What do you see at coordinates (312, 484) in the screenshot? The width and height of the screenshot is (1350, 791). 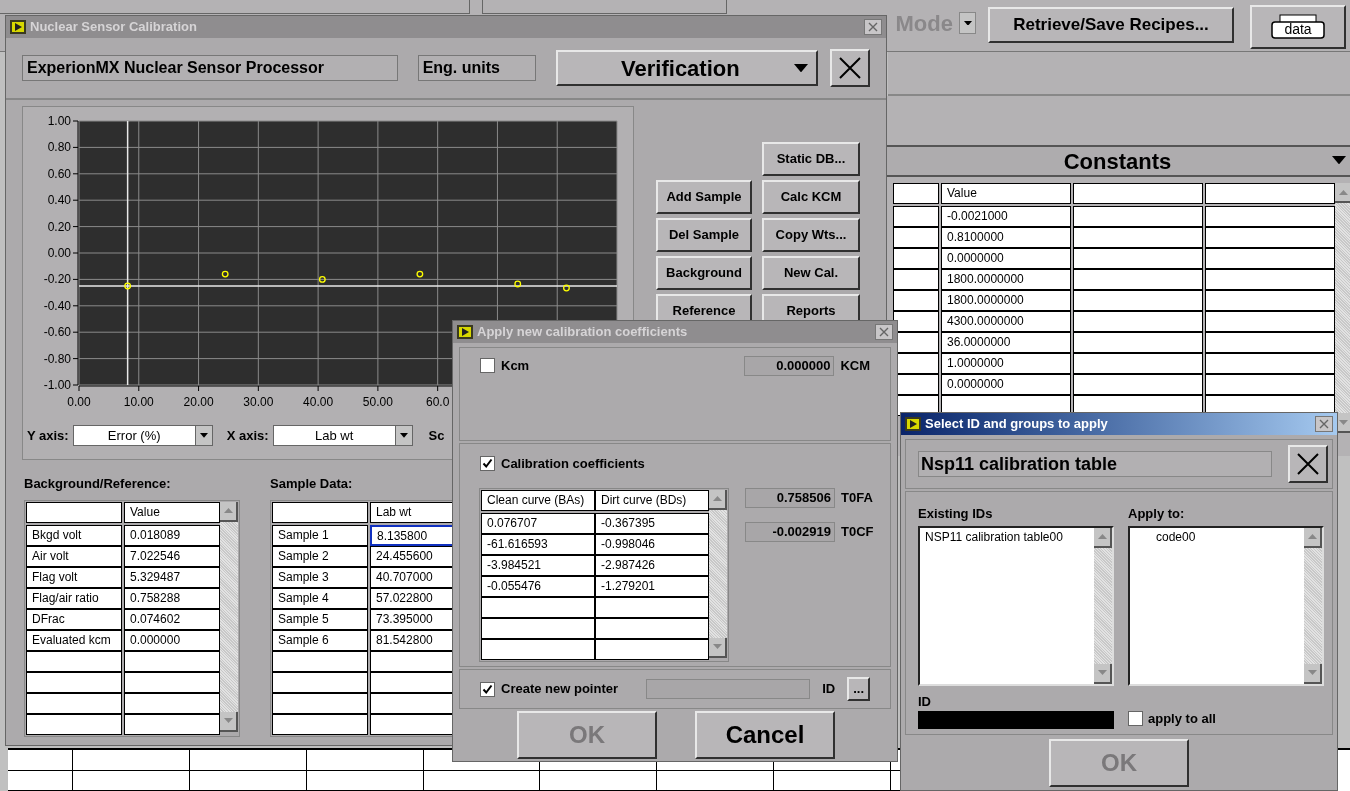 I see `section-title: Sample Data:` at bounding box center [312, 484].